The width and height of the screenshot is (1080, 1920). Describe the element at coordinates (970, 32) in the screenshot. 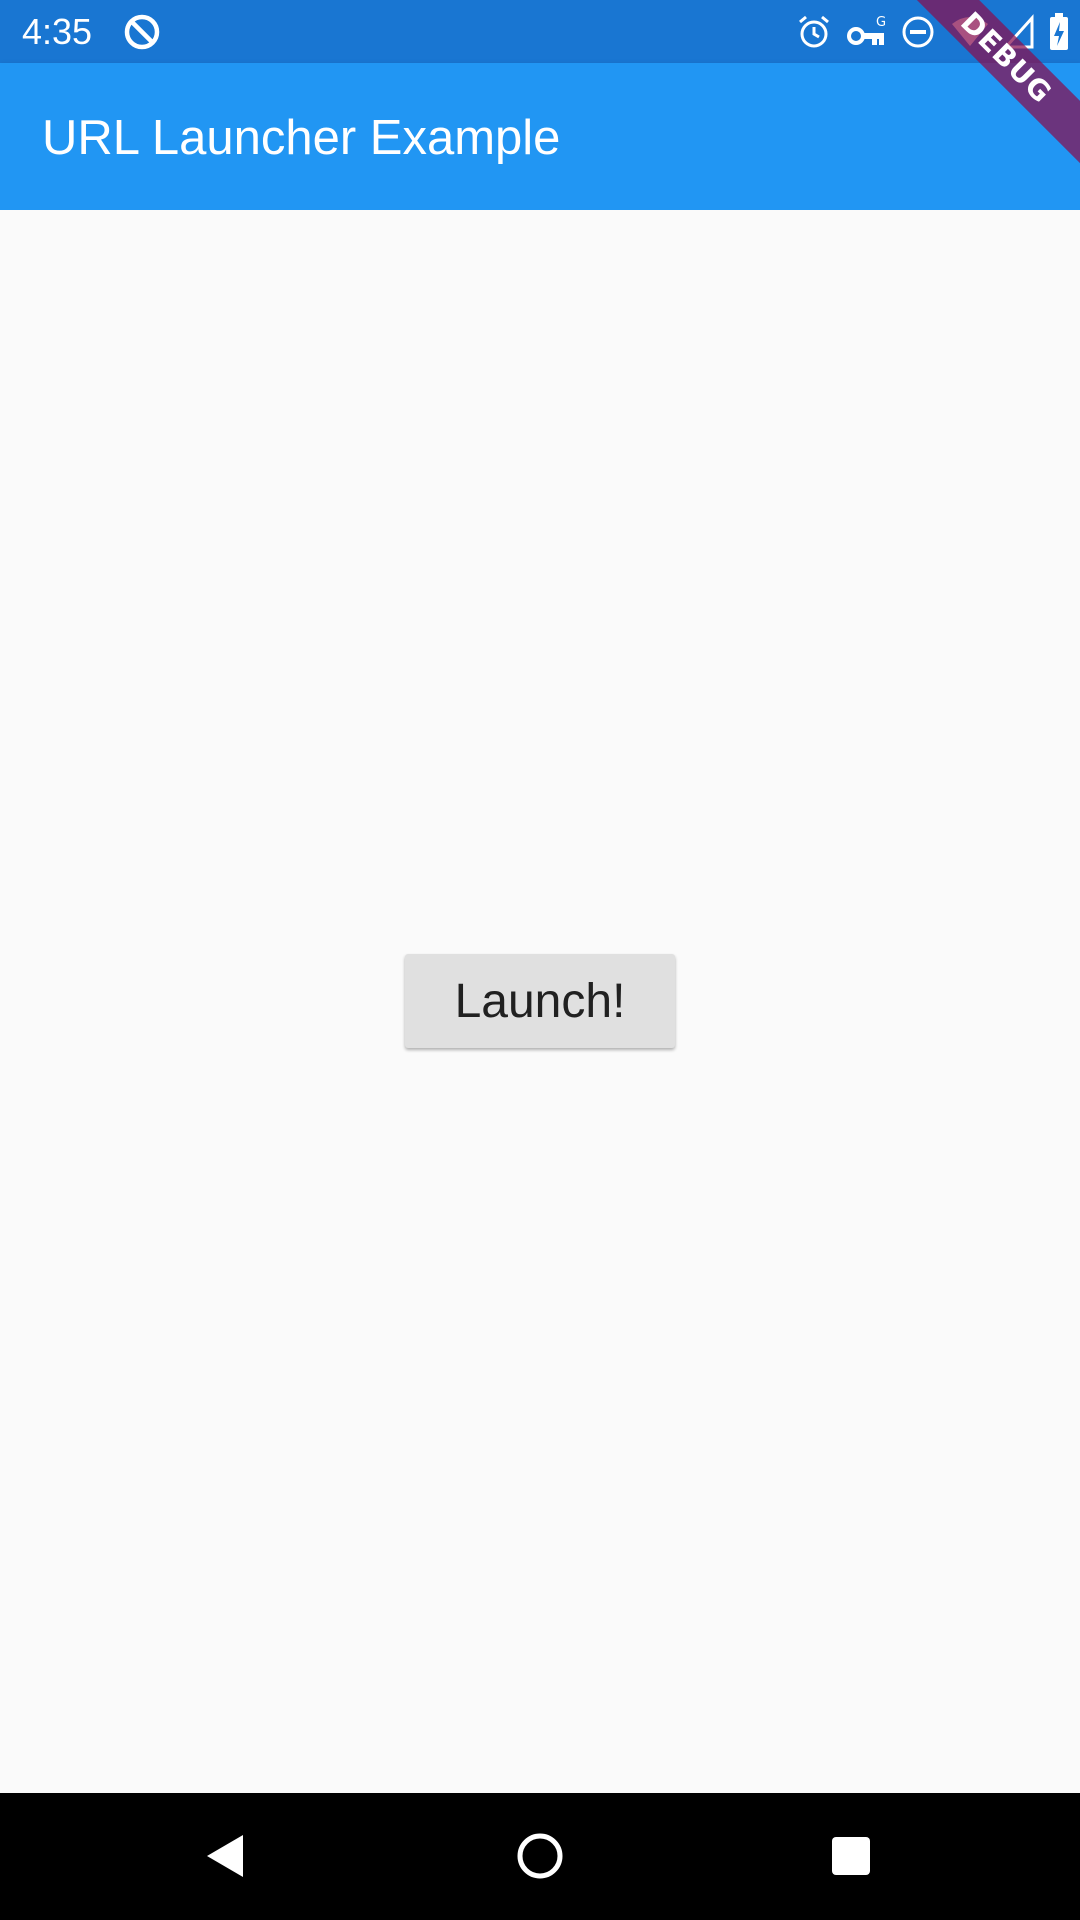

I see `wifi-icon` at that location.